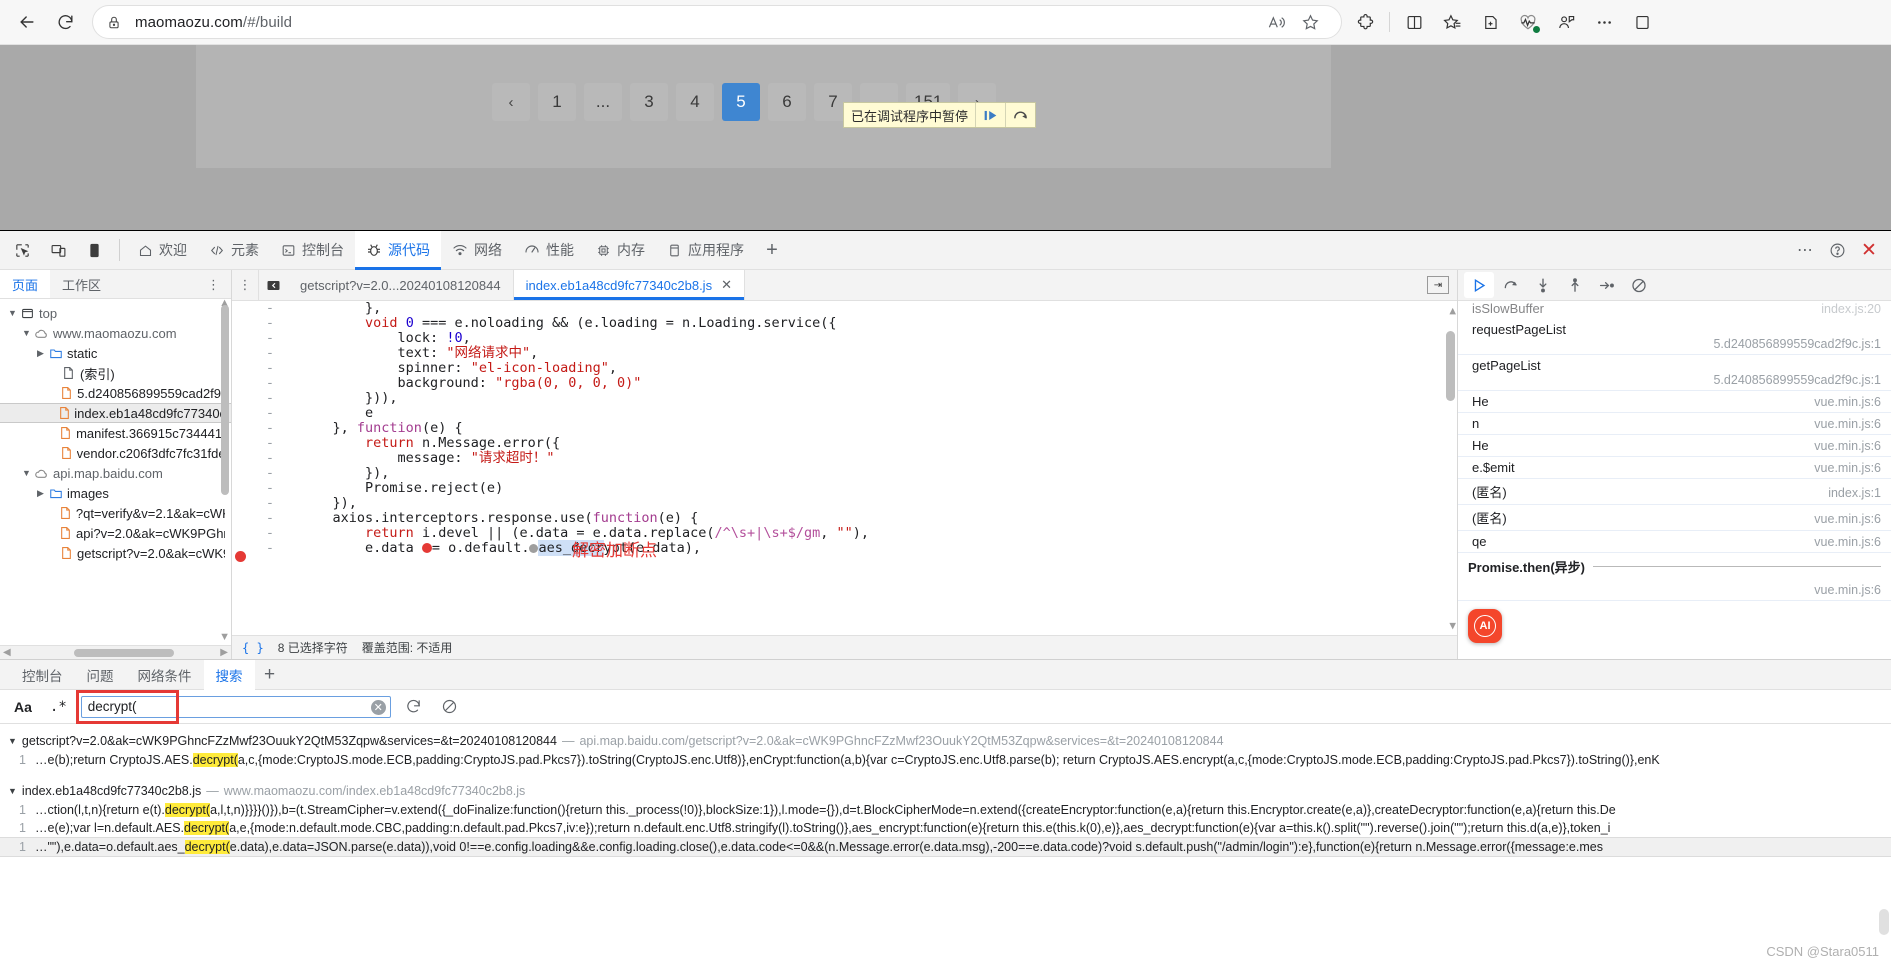 Image resolution: width=1891 pixels, height=965 pixels. I want to click on call-stack-row: vue.min.js:6, so click(1674, 590).